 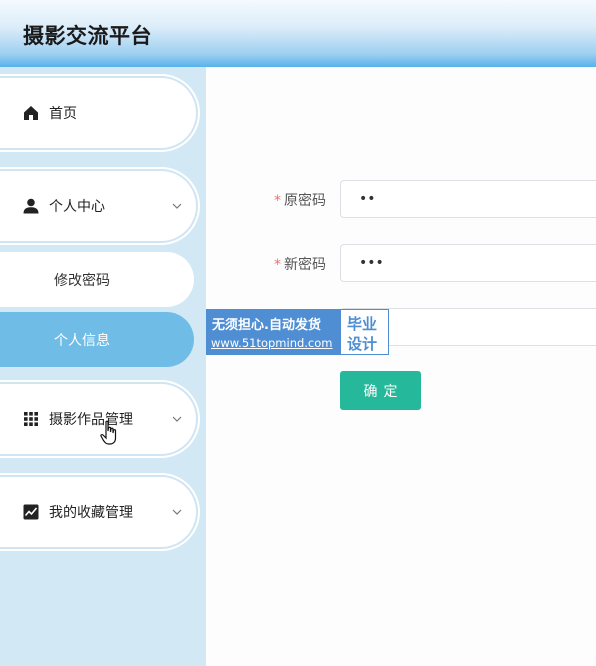 What do you see at coordinates (91, 420) in the screenshot?
I see `sidebar-item-label: 摄影作品管理` at bounding box center [91, 420].